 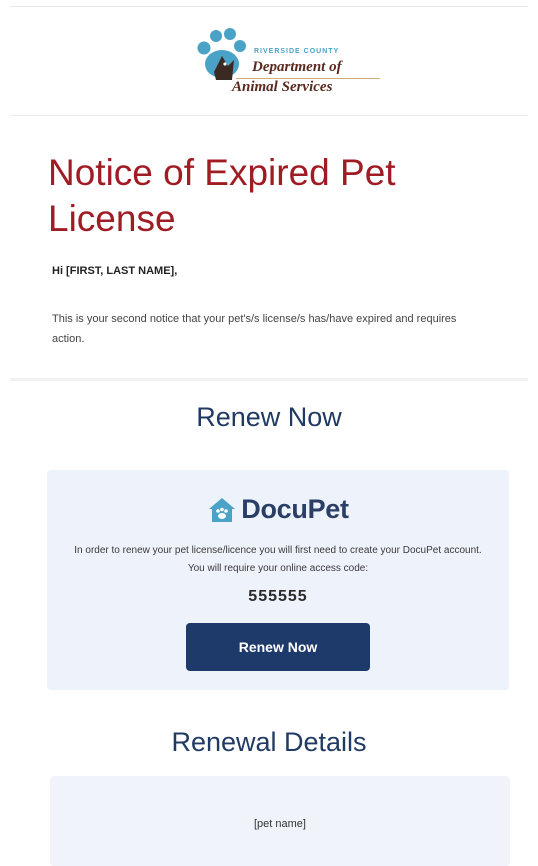 What do you see at coordinates (269, 379) in the screenshot?
I see `section-divider` at bounding box center [269, 379].